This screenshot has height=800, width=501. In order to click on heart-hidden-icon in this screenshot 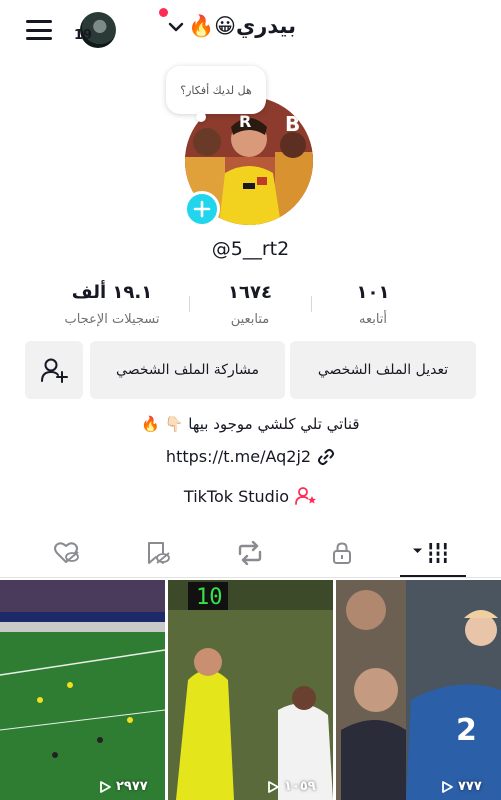, I will do `click(66, 552)`.